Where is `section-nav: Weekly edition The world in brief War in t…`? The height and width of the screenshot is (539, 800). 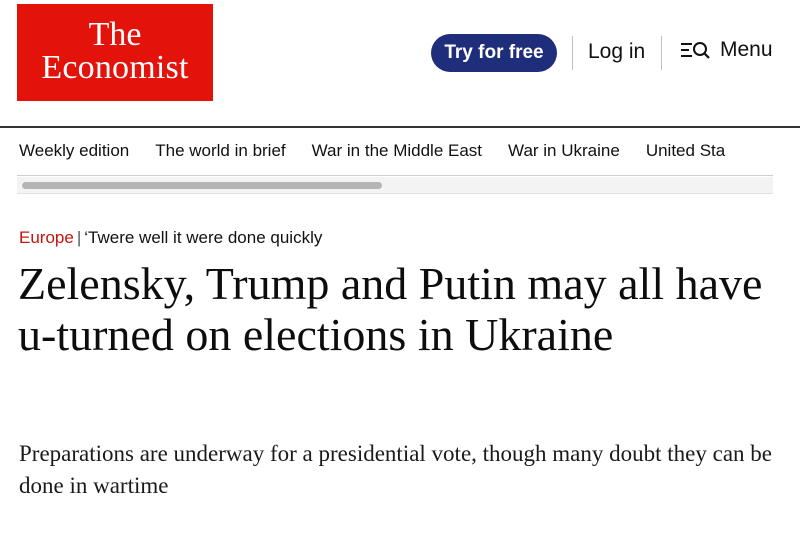 section-nav: Weekly edition The world in brief War in t… is located at coordinates (396, 153).